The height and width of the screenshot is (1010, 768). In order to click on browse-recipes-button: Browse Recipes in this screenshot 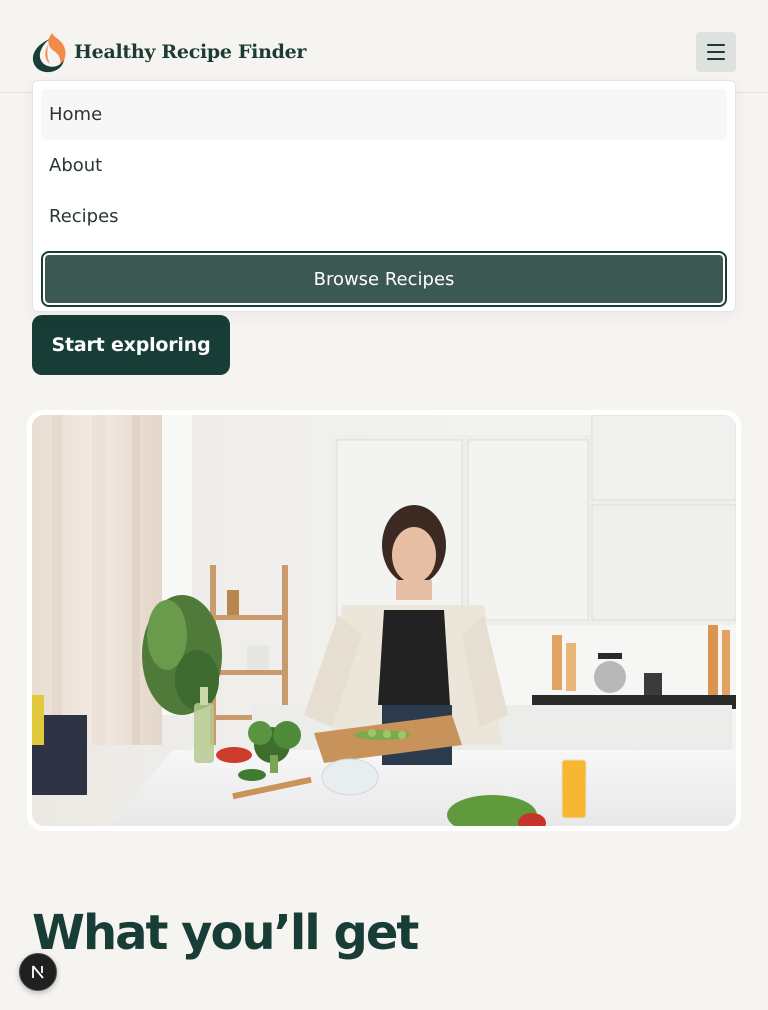, I will do `click(384, 279)`.